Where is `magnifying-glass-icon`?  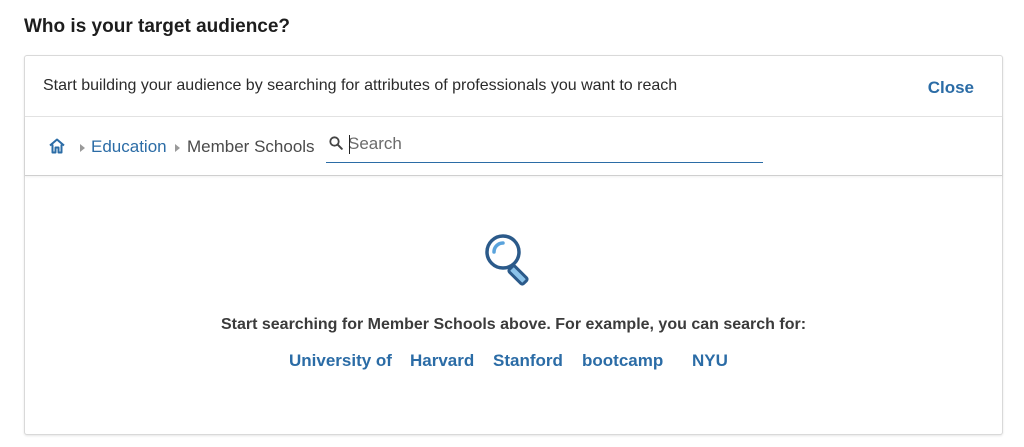
magnifying-glass-icon is located at coordinates (507, 260).